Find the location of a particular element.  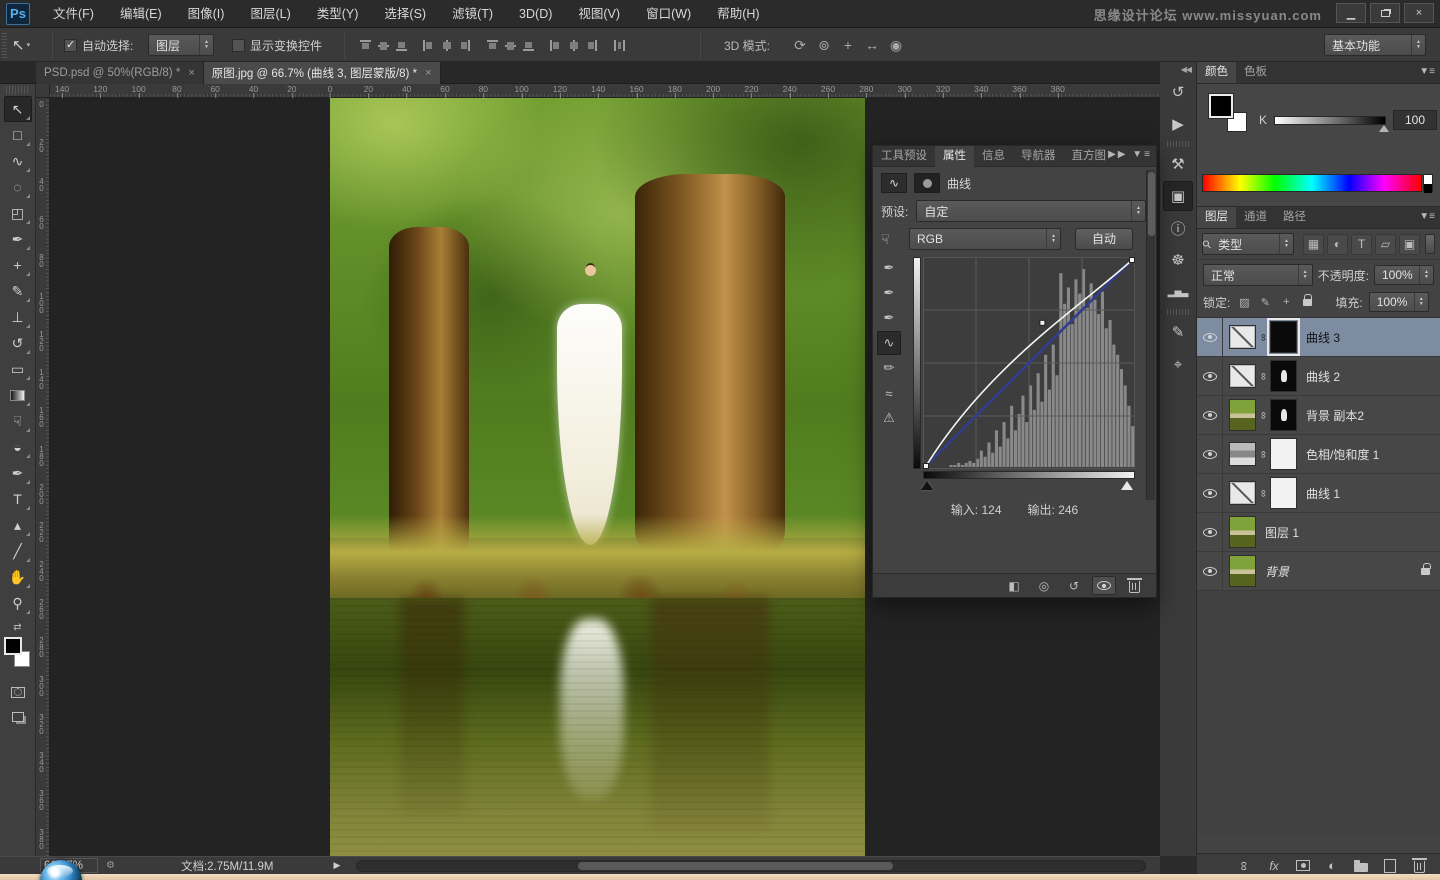

history-brush-tool: ↺ is located at coordinates (18, 343).